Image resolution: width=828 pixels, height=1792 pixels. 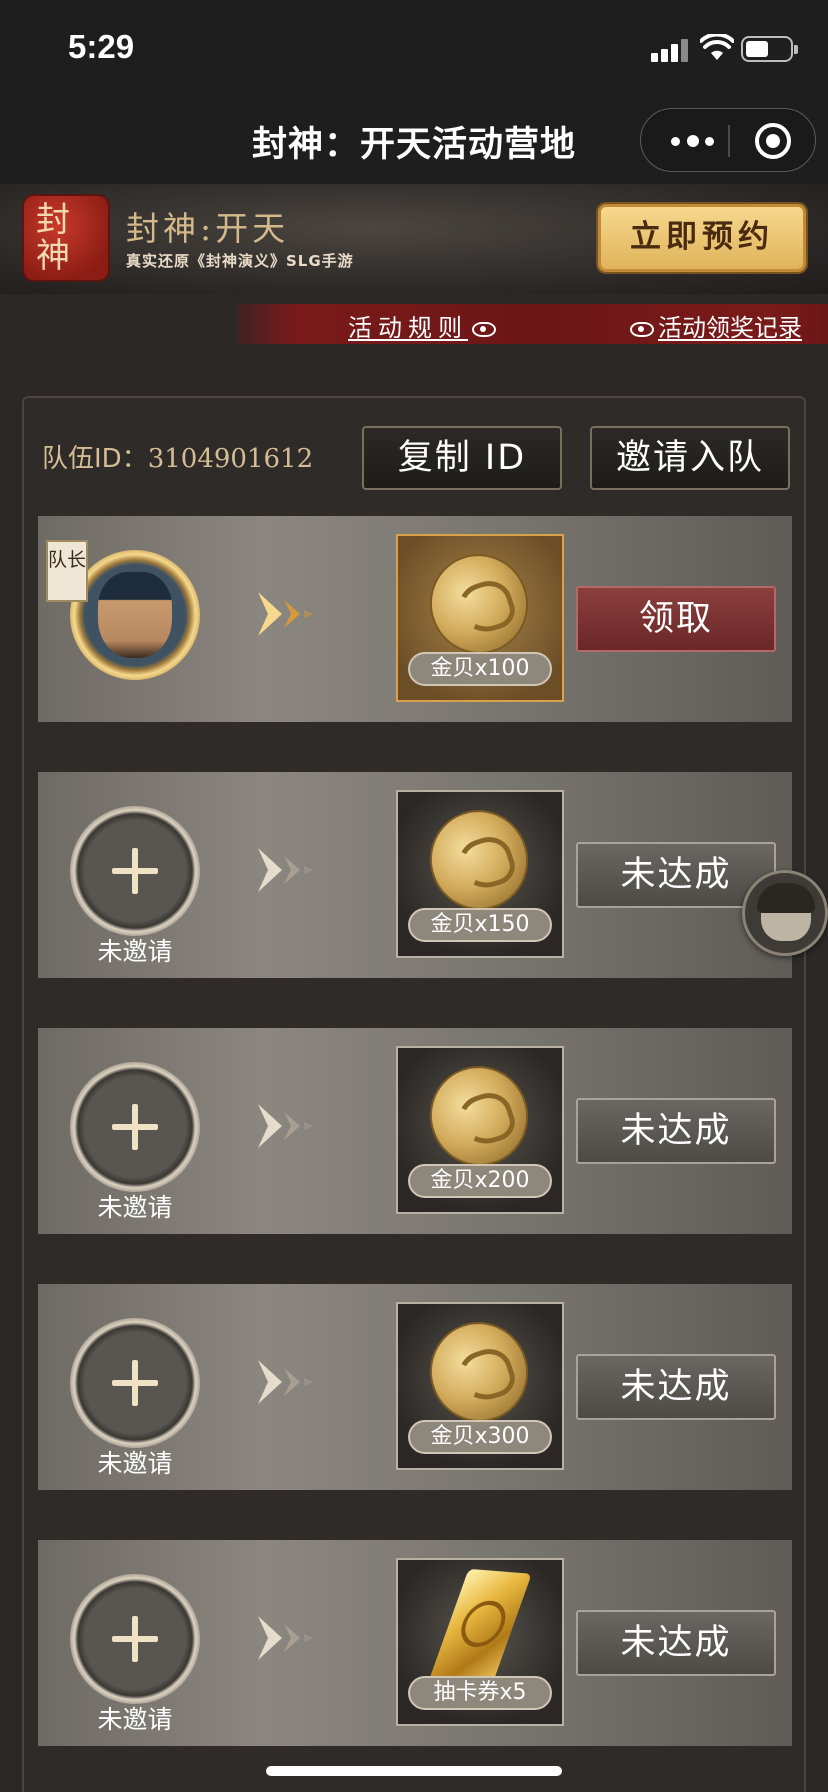 What do you see at coordinates (702, 238) in the screenshot?
I see `reserve-button: 立即预约` at bounding box center [702, 238].